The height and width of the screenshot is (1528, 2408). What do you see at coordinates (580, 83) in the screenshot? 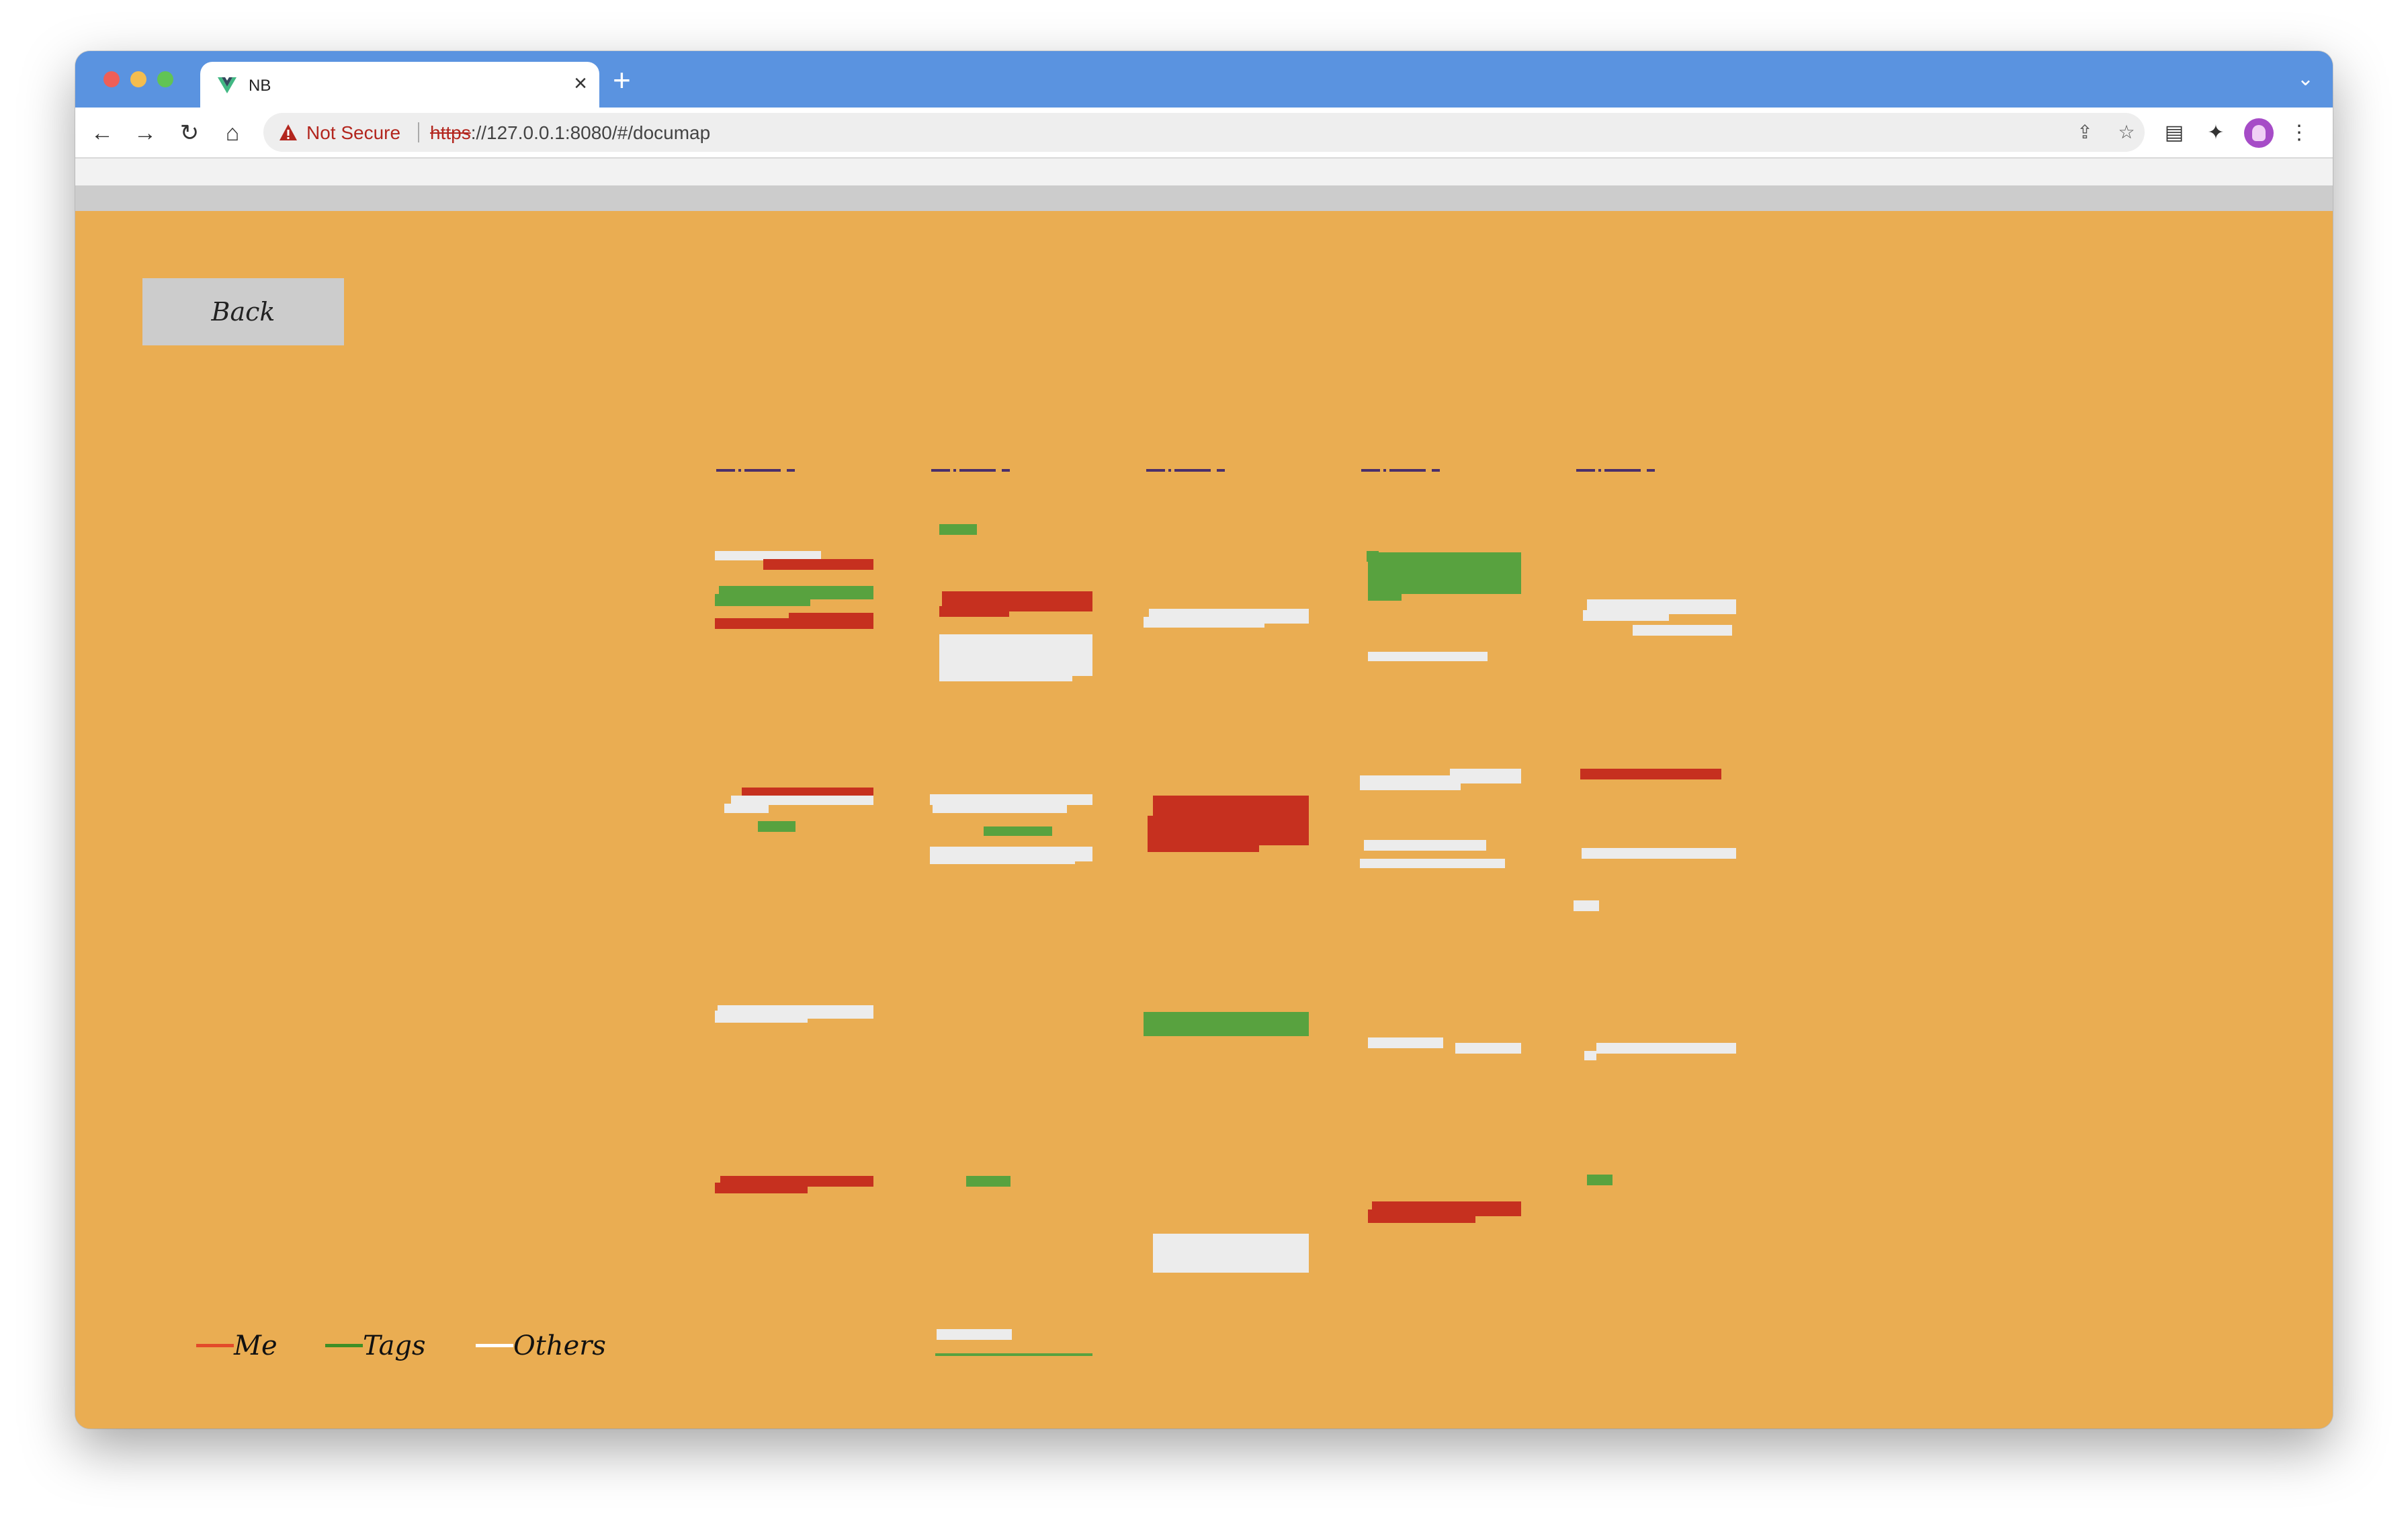
I see `tab-close-icon: ×` at bounding box center [580, 83].